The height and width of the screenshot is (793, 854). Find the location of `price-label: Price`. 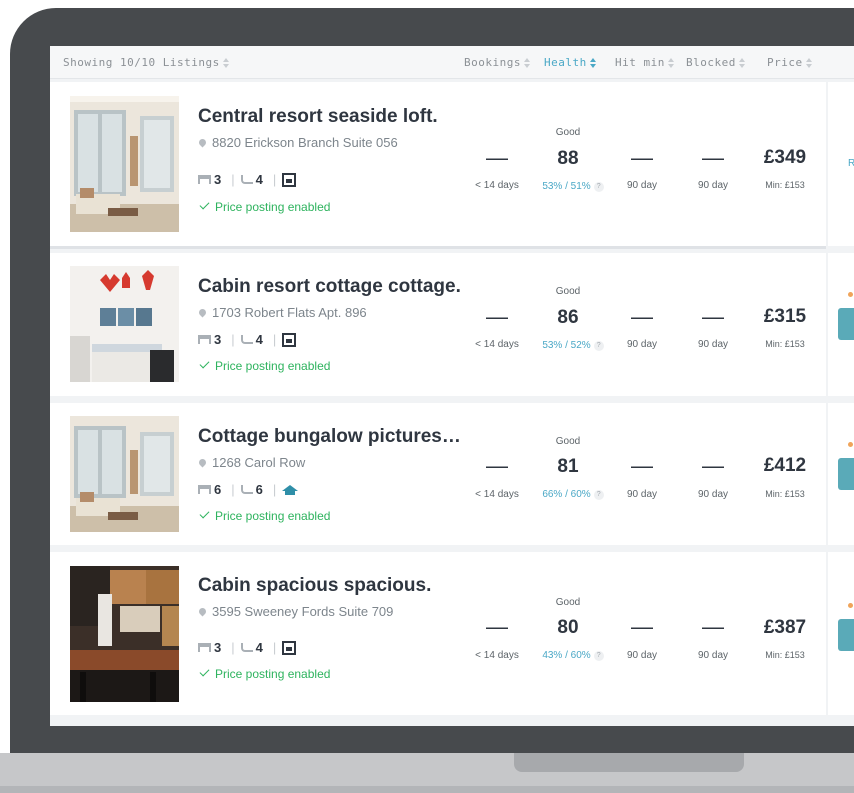

price-label: Price is located at coordinates (785, 62).